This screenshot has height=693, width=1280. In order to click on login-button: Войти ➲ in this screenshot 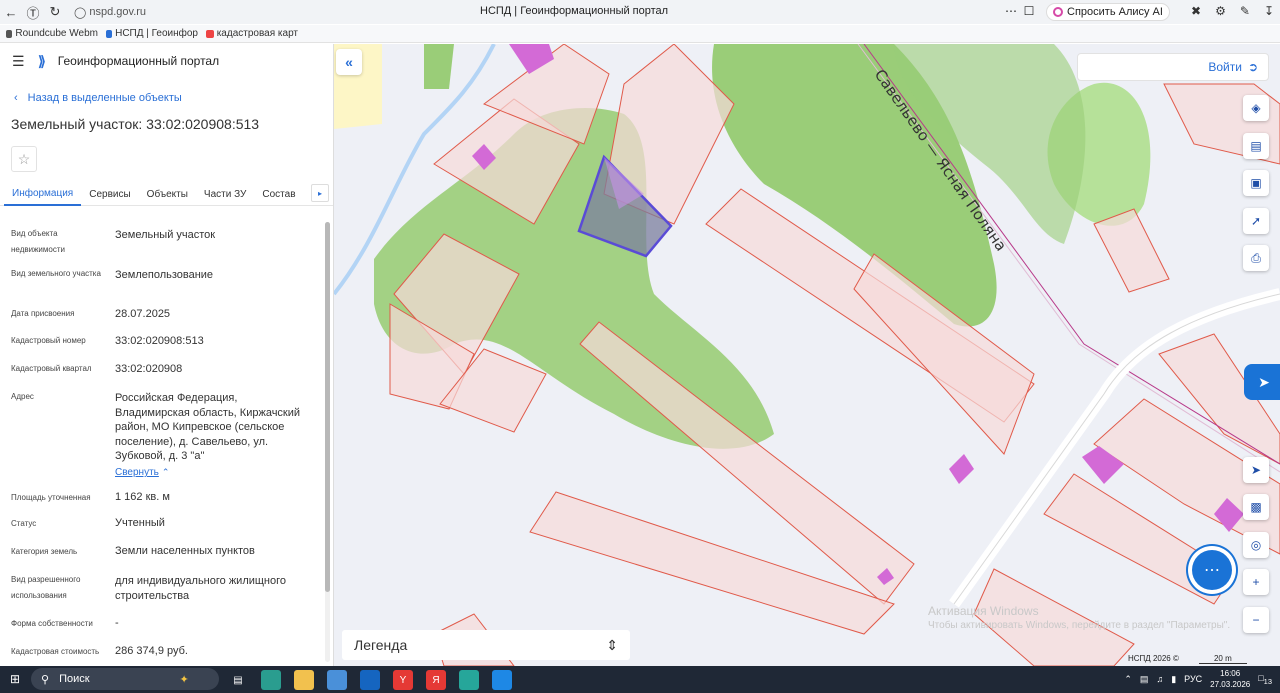, I will do `click(1173, 67)`.